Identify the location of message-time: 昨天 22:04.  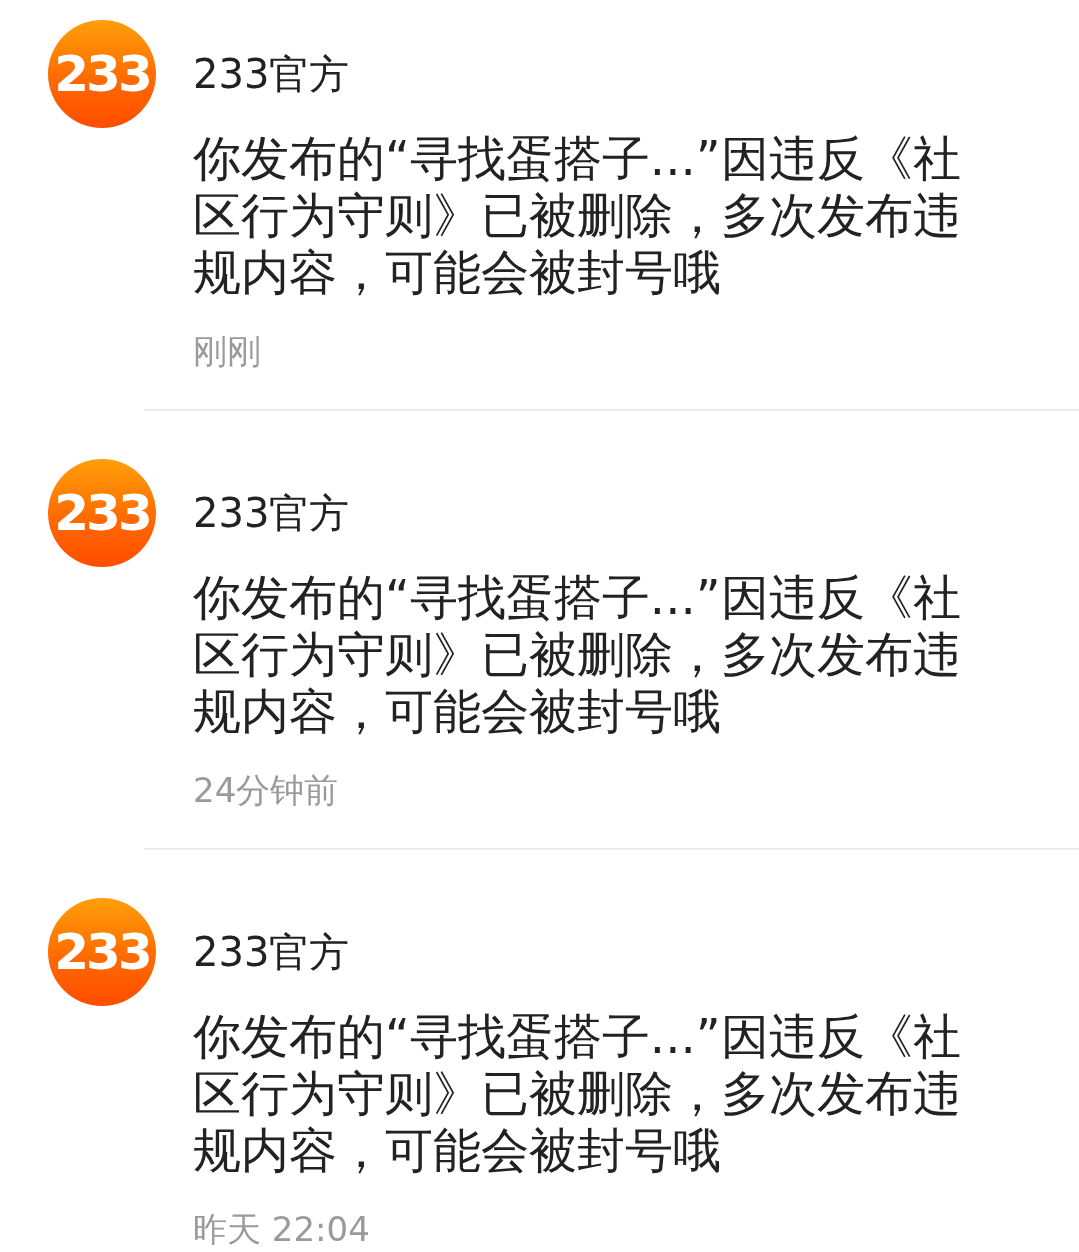
(282, 1229).